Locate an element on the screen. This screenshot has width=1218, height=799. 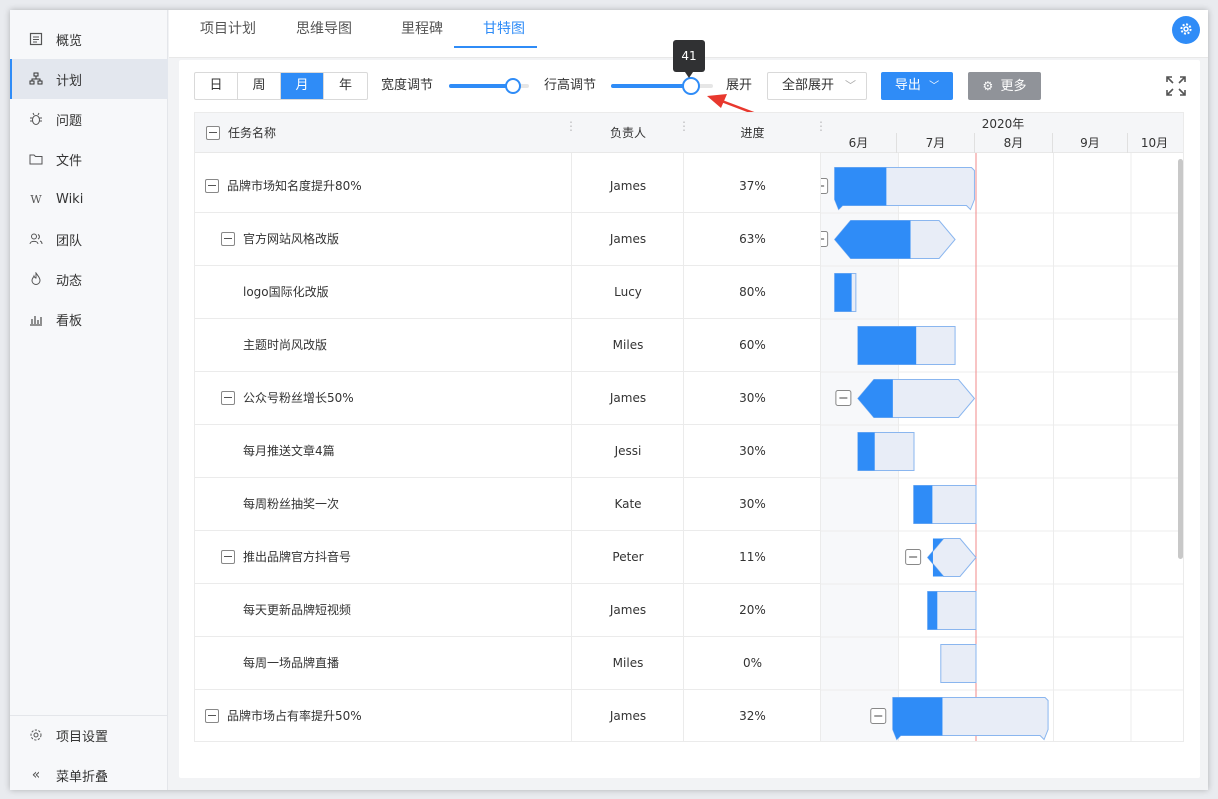
width-slider-handle is located at coordinates (513, 86).